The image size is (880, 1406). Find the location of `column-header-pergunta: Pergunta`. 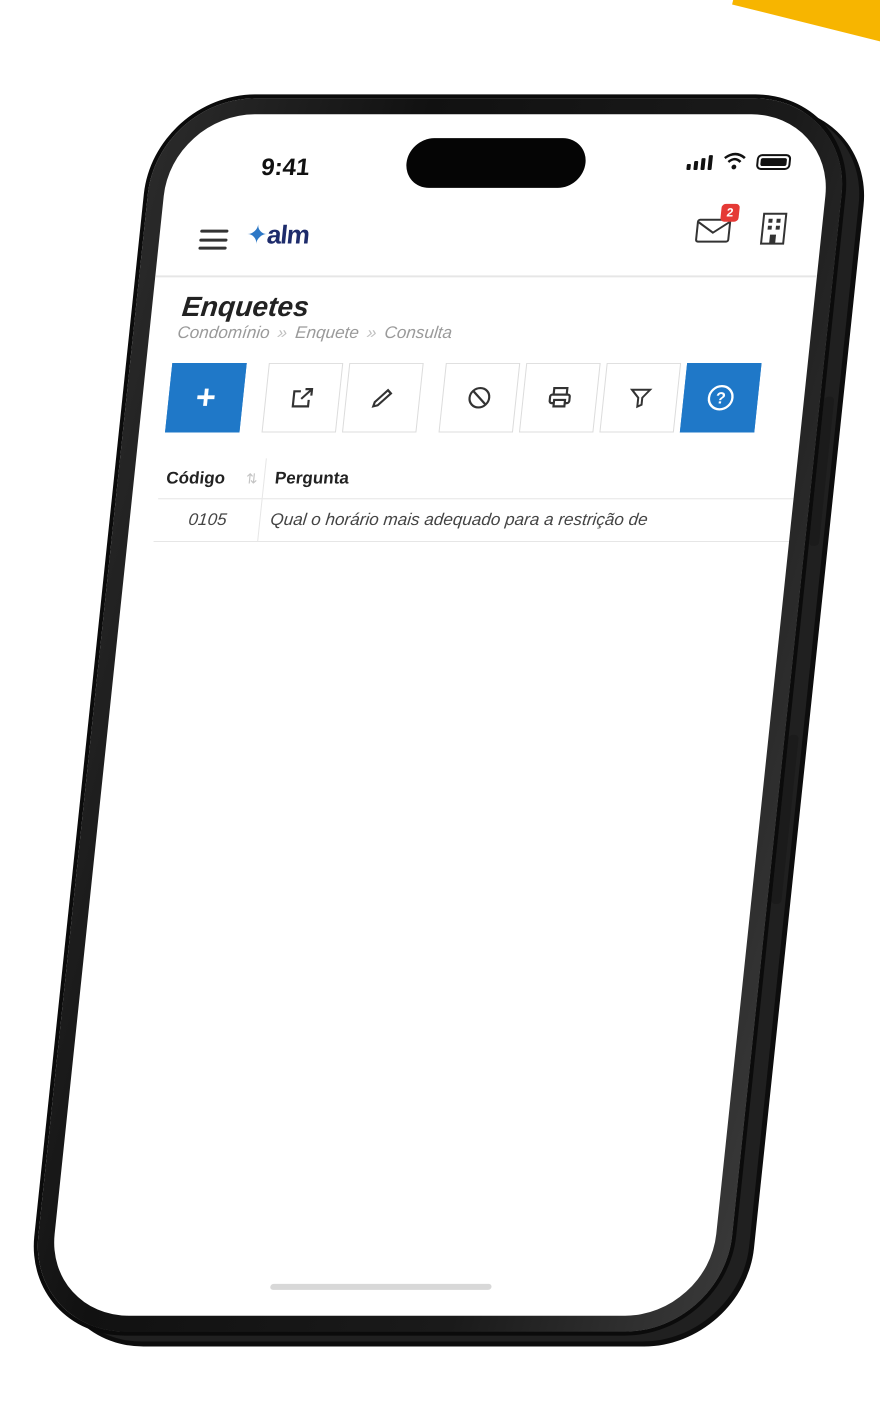

column-header-pergunta: Pergunta is located at coordinates (307, 478).